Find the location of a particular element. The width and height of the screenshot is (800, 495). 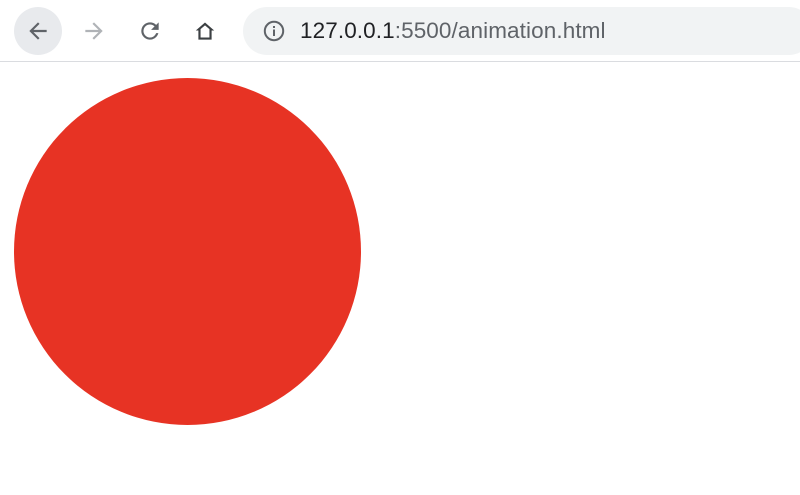

arrow-right-icon is located at coordinates (94, 31).